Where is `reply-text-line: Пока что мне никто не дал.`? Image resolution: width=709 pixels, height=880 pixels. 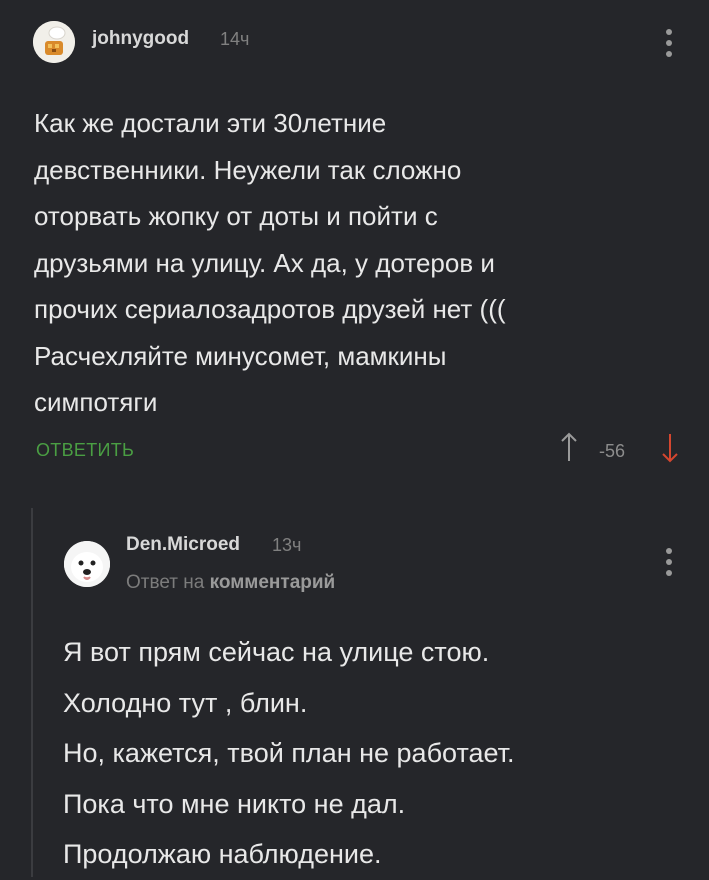
reply-text-line: Пока что мне никто не дал. is located at coordinates (234, 803).